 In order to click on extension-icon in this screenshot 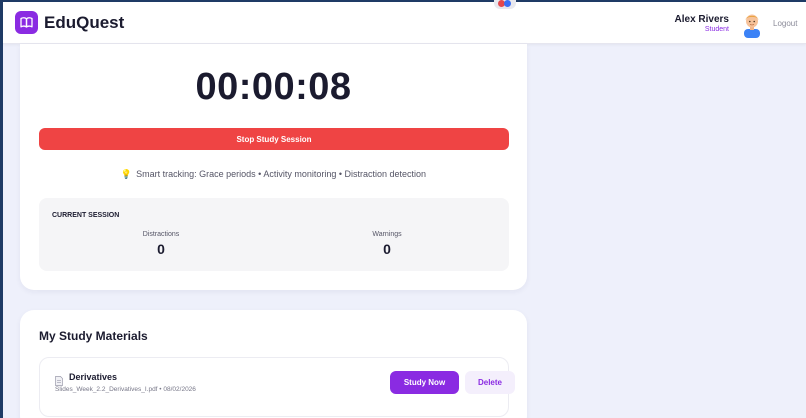, I will do `click(505, 4)`.